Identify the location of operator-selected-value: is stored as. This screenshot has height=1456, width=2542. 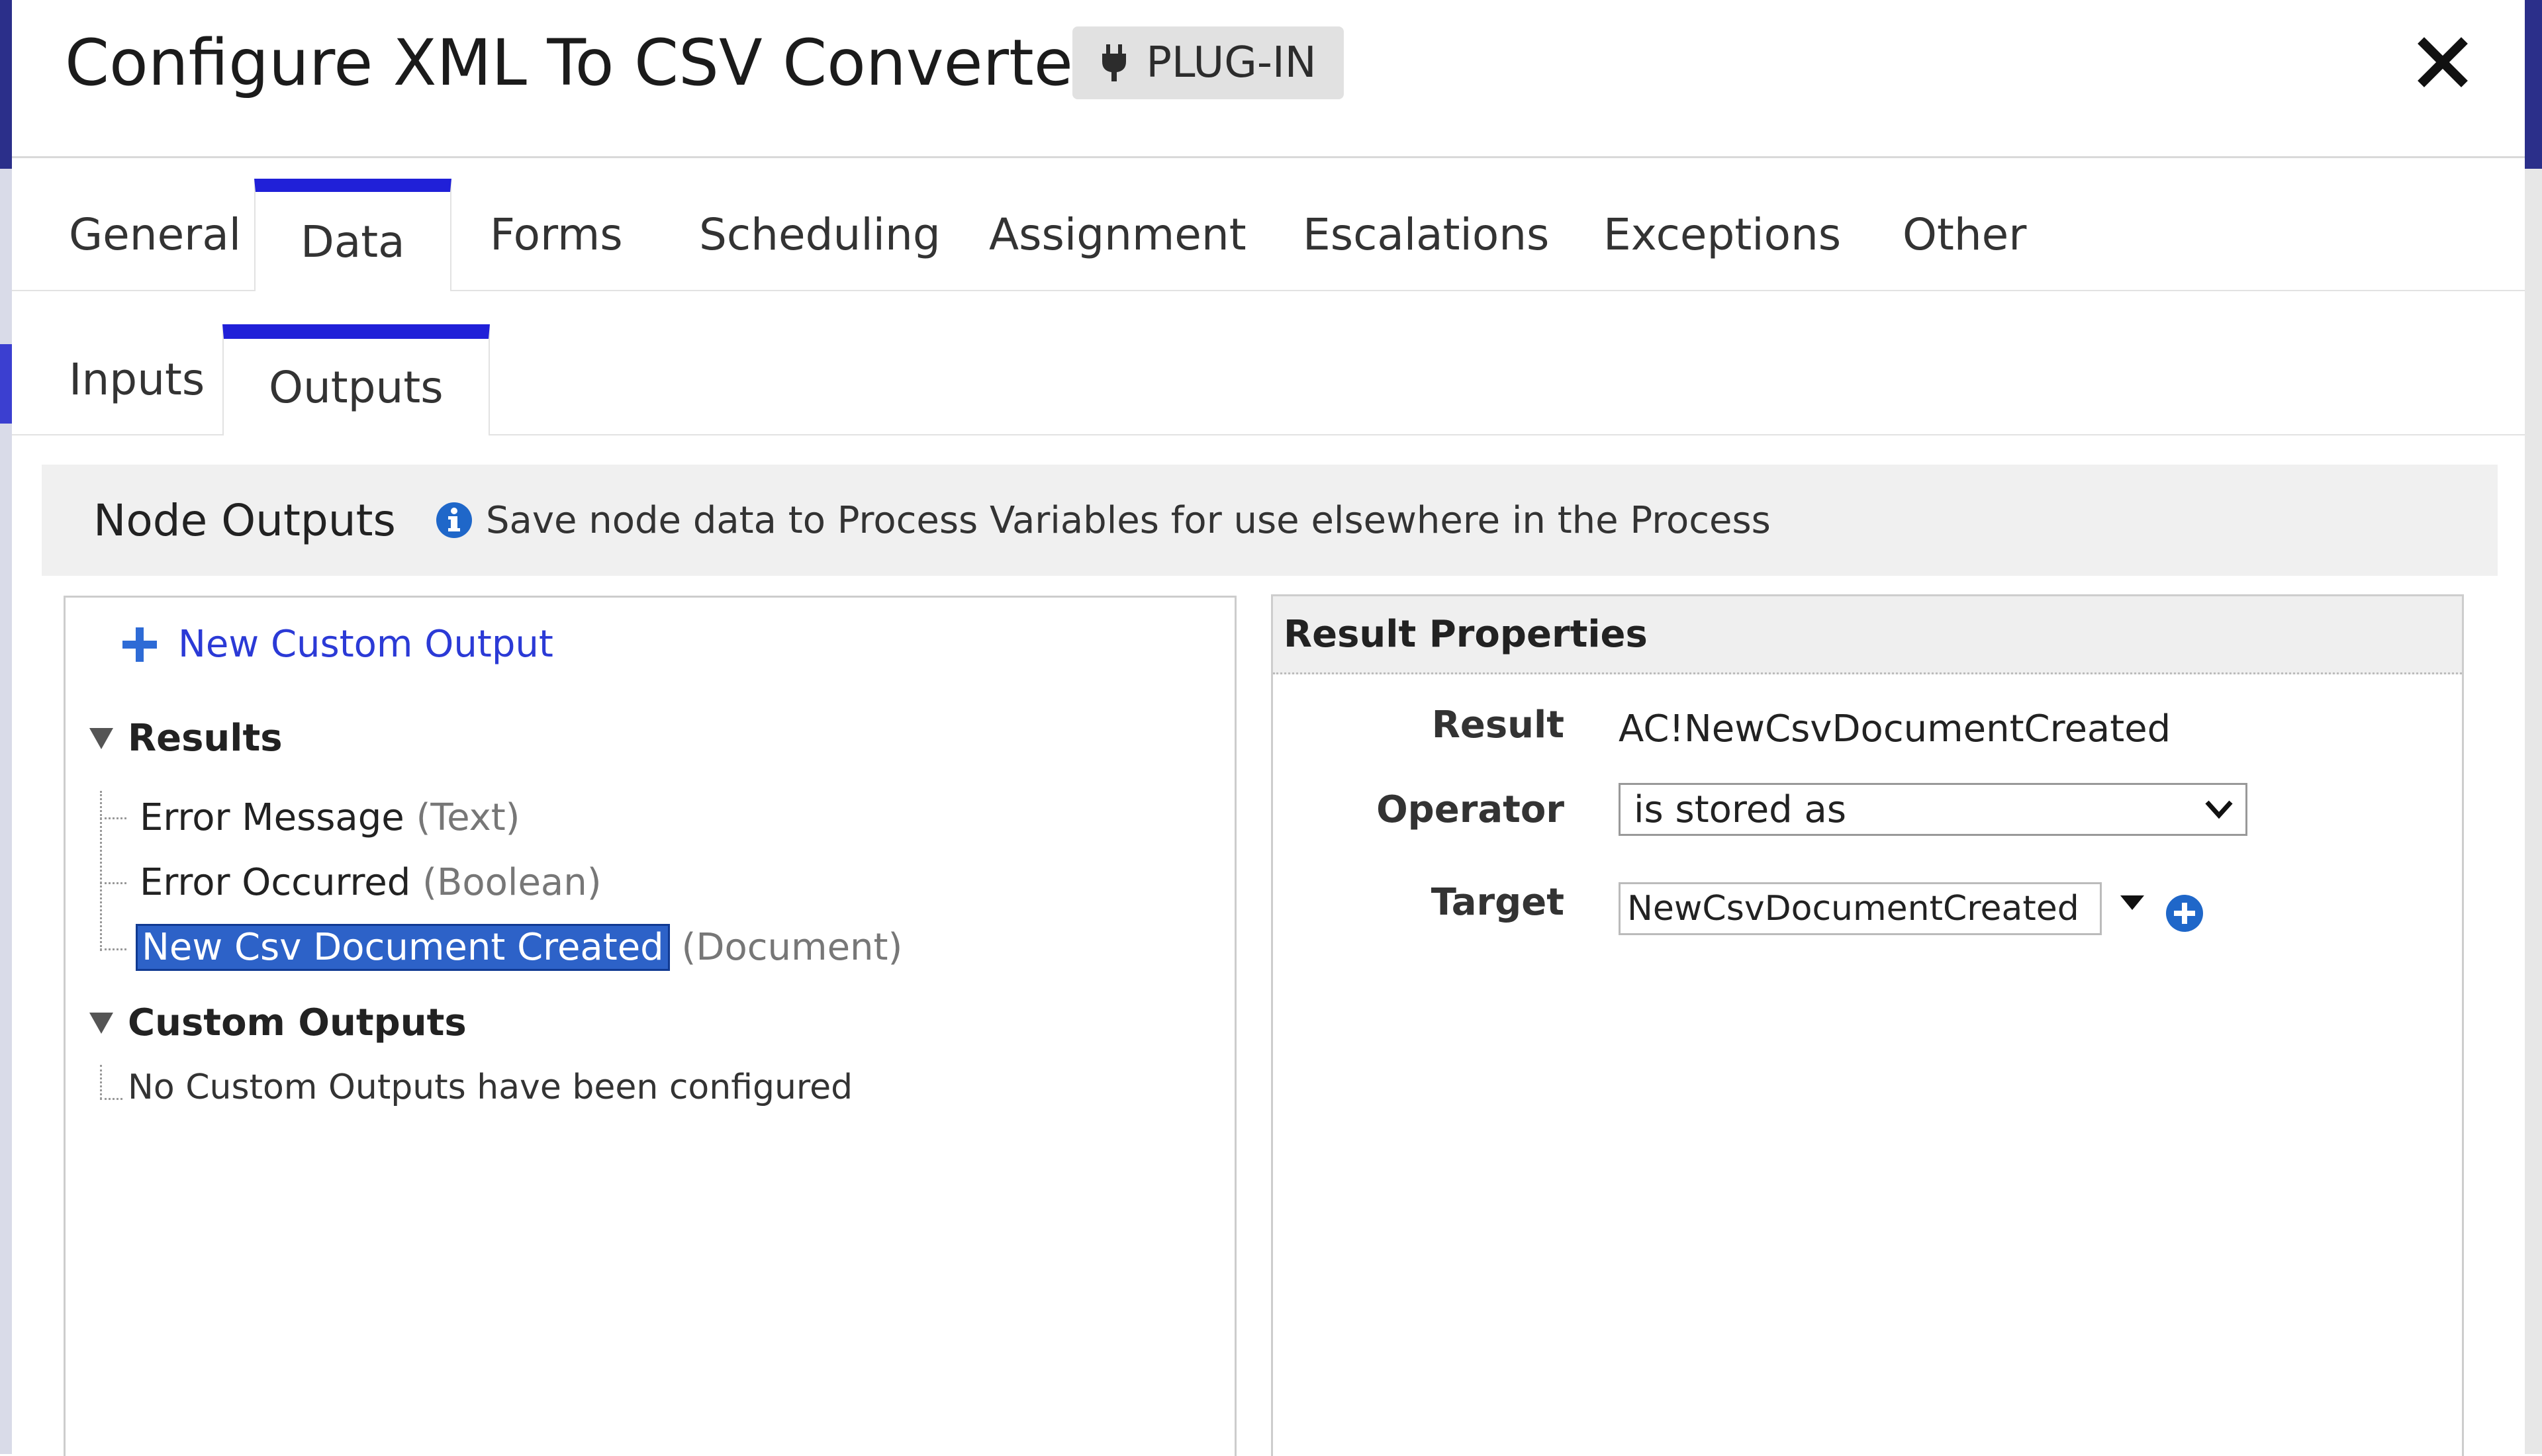
(1741, 809).